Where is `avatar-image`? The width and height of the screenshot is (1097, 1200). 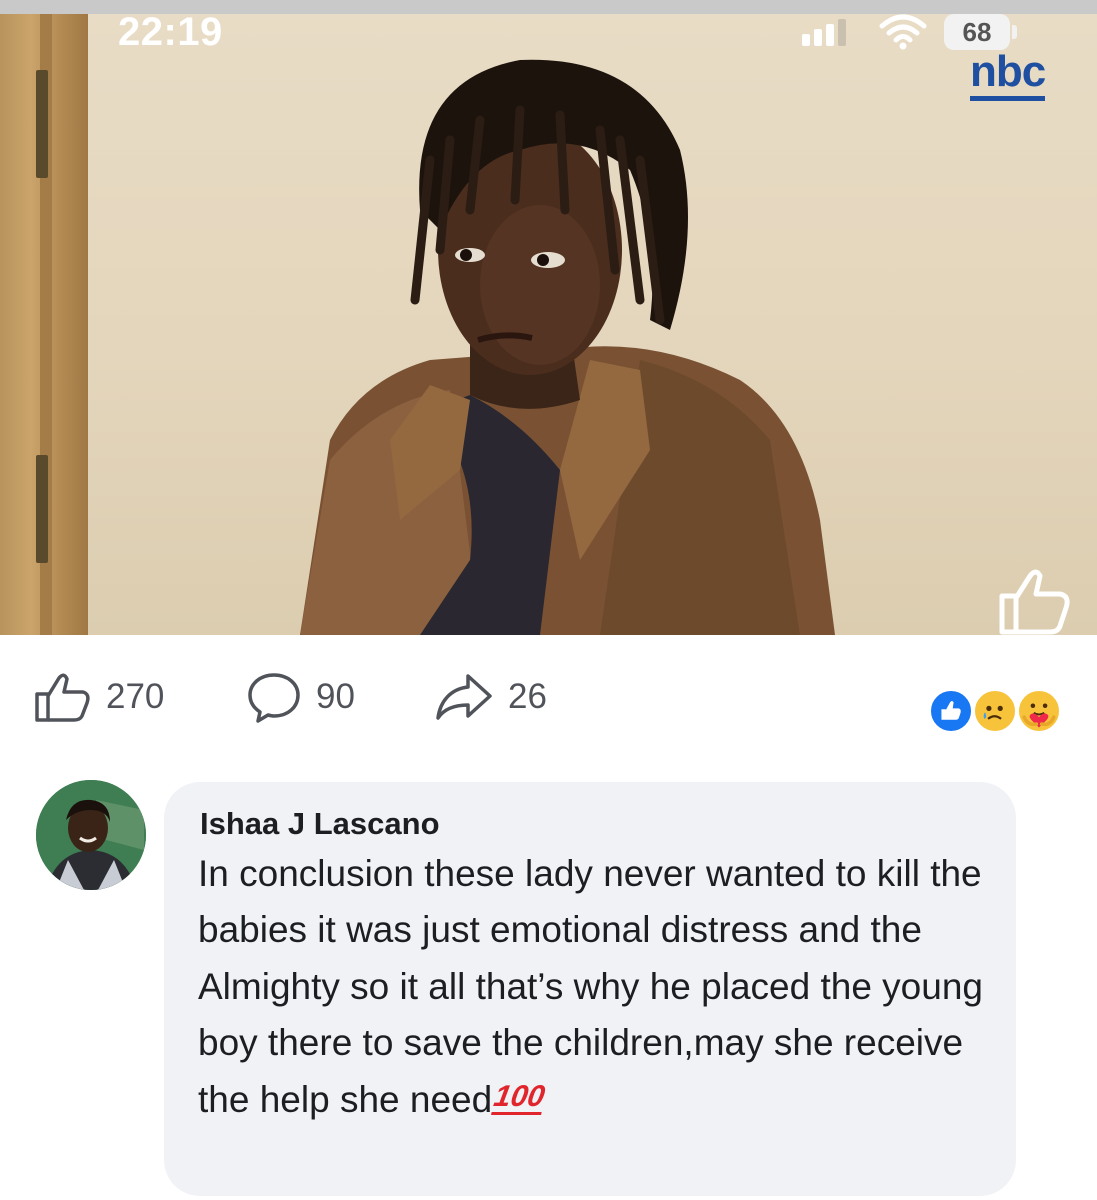 avatar-image is located at coordinates (91, 835).